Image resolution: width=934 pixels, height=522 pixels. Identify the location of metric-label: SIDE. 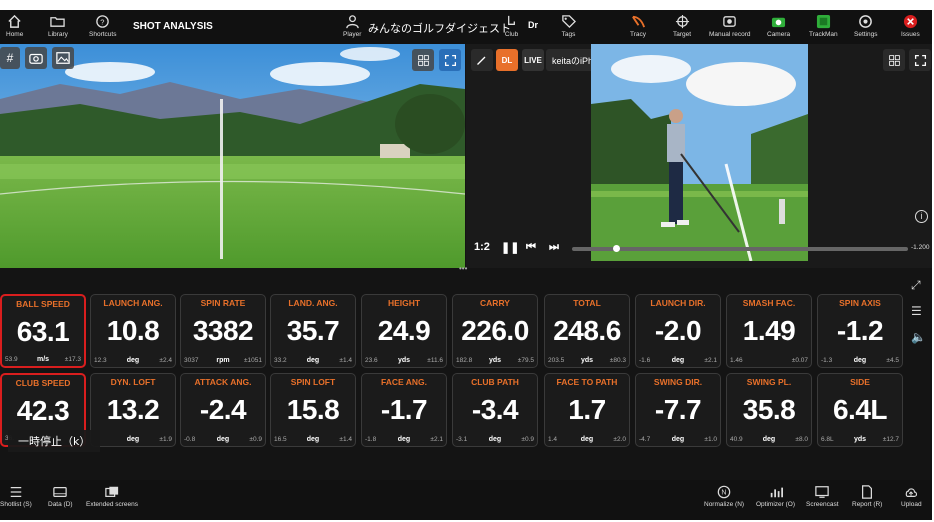
(860, 382).